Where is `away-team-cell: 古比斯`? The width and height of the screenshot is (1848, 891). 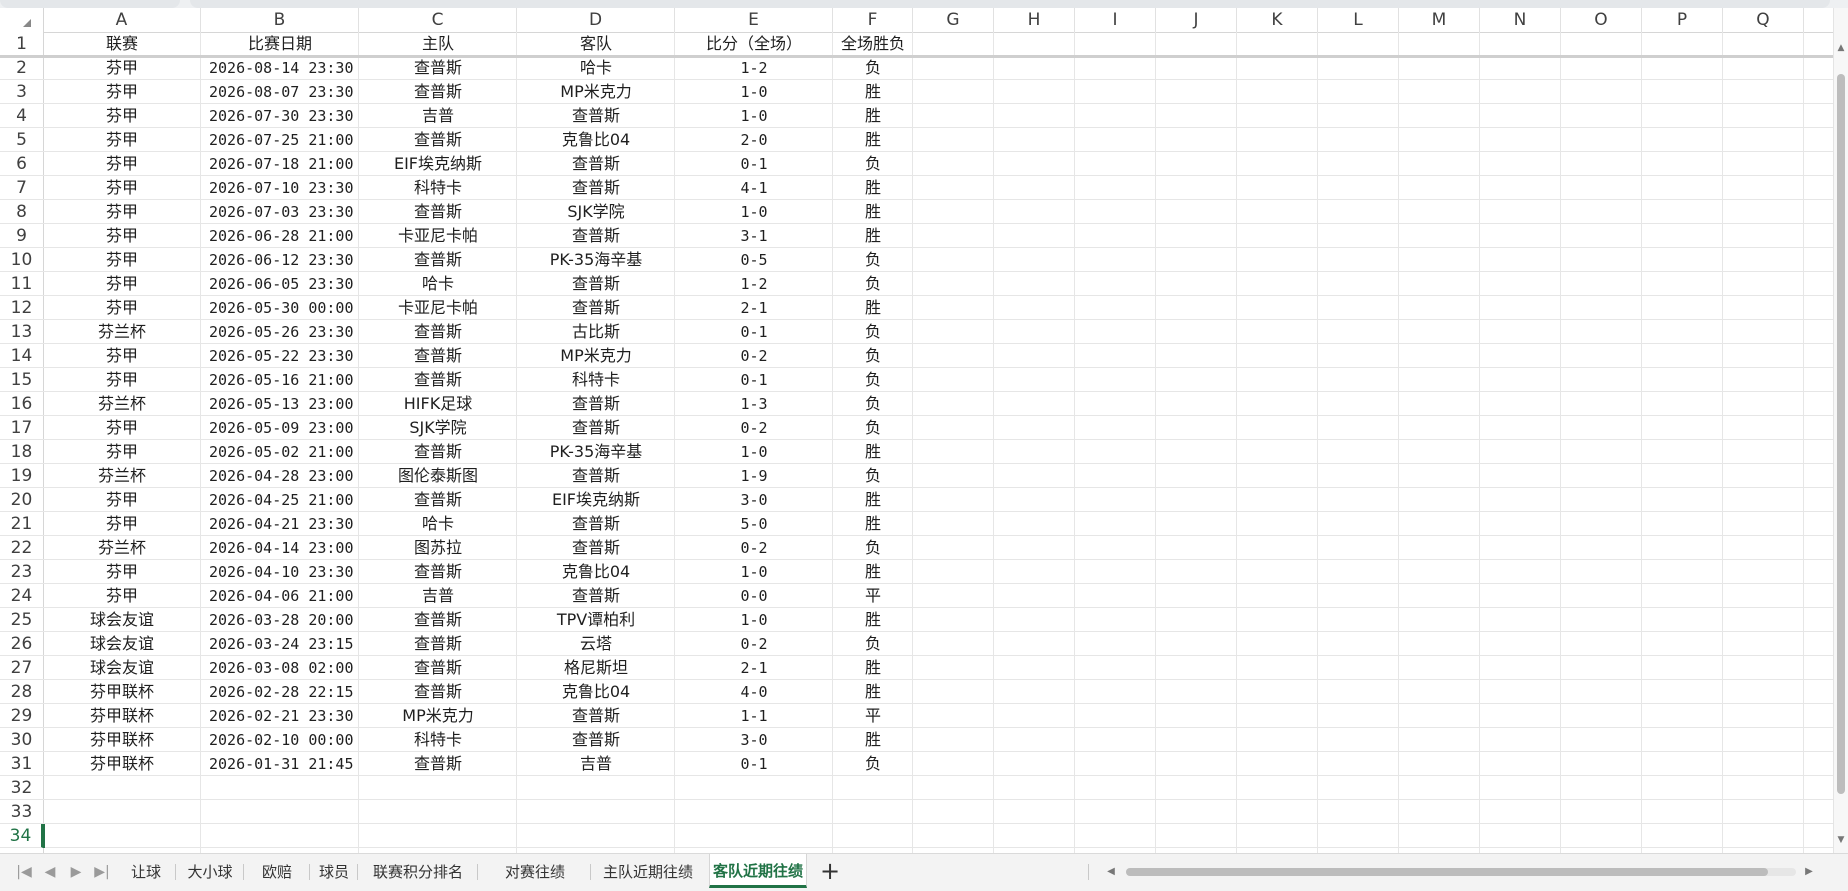 away-team-cell: 古比斯 is located at coordinates (596, 332).